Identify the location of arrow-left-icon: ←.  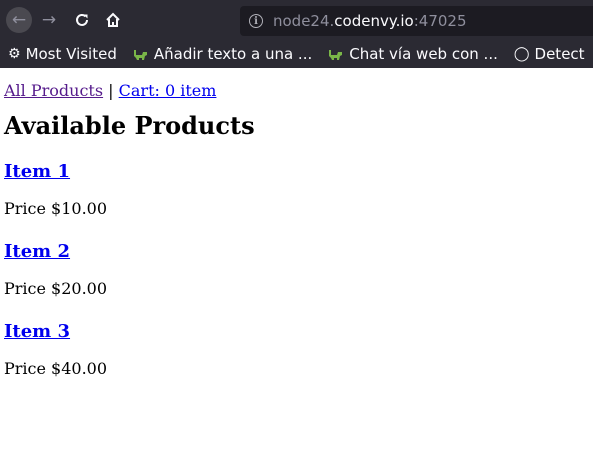
(19, 20).